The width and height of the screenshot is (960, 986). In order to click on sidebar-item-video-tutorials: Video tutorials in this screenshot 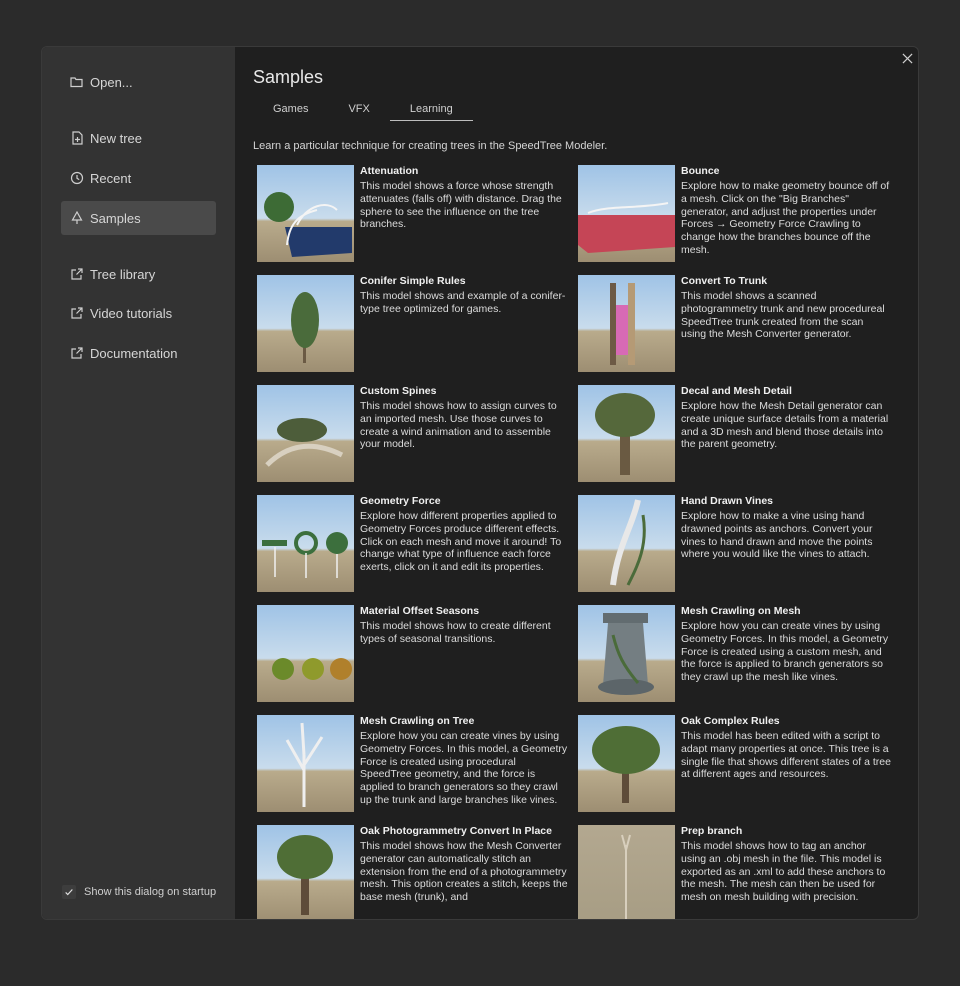, I will do `click(138, 313)`.